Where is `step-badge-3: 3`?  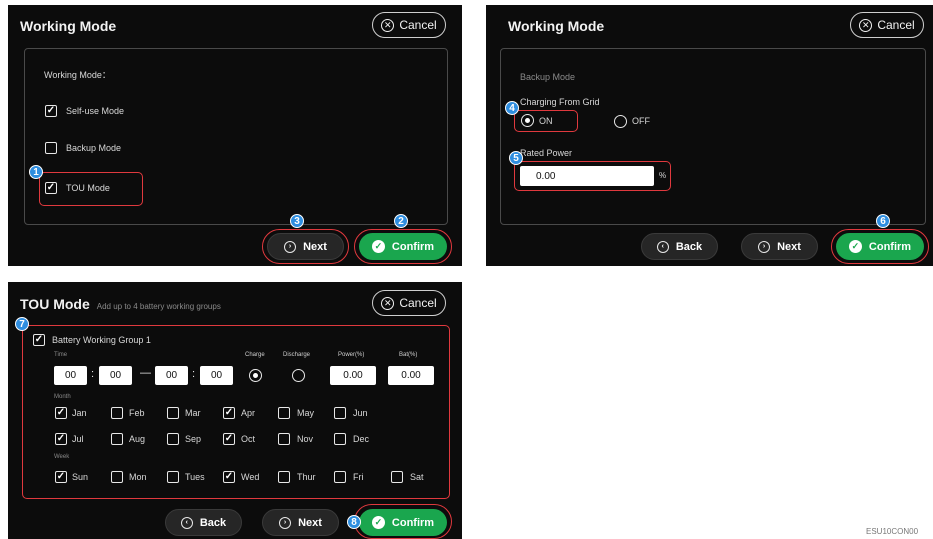 step-badge-3: 3 is located at coordinates (297, 221).